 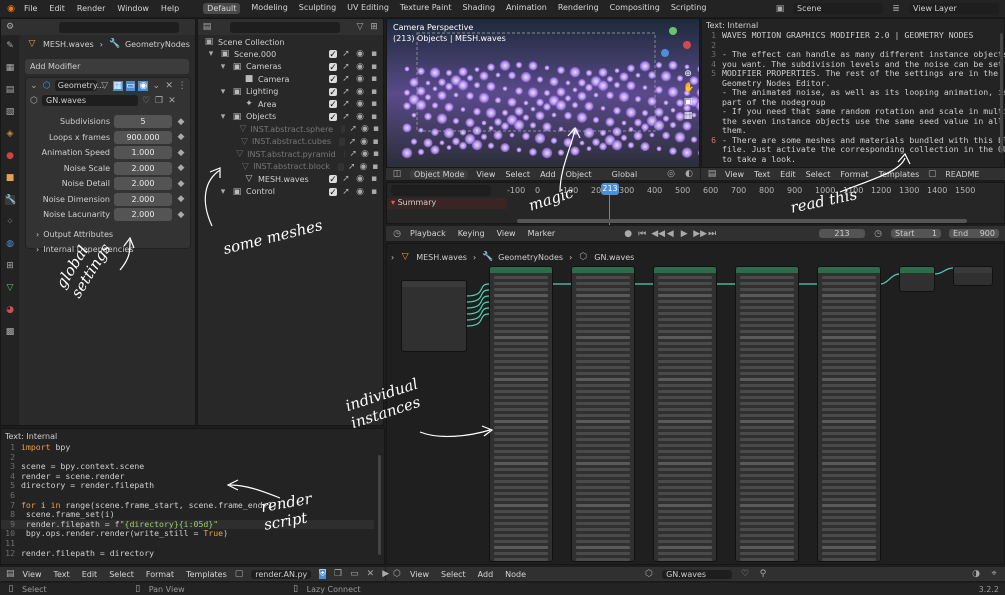 I want to click on text-file-icon: ▢, so click(x=932, y=174).